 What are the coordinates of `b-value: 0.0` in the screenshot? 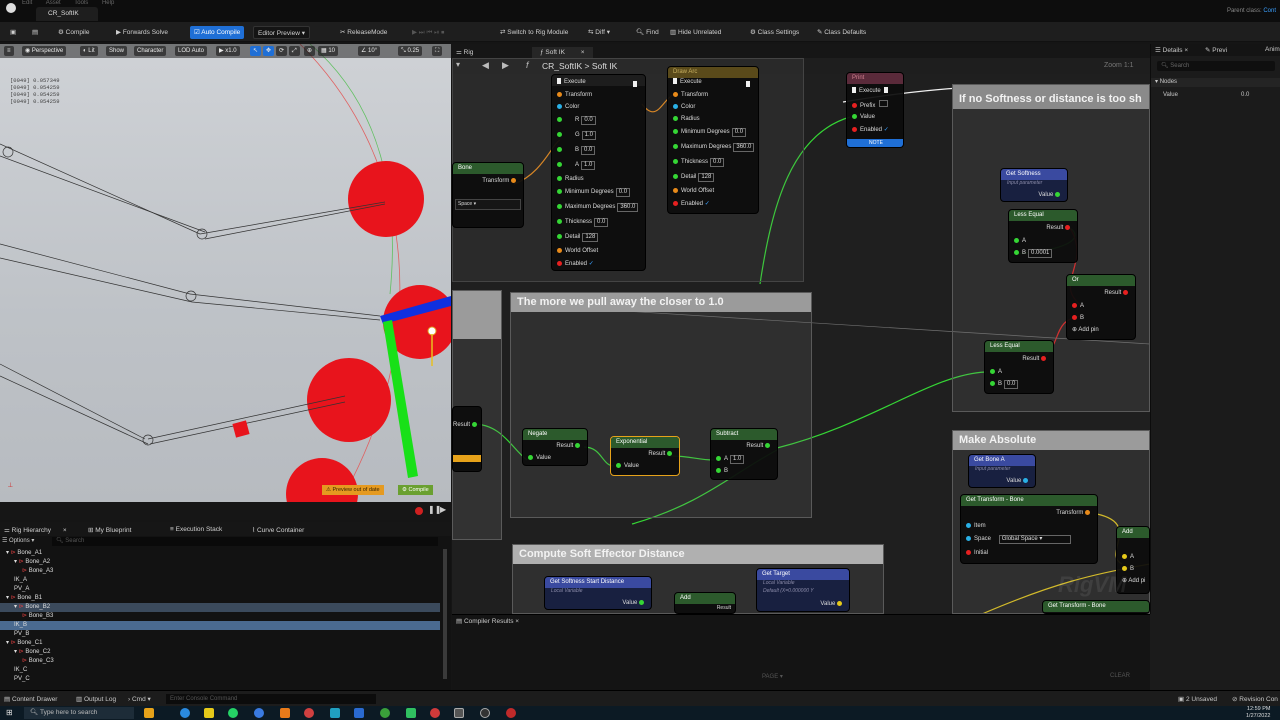 It's located at (1011, 384).